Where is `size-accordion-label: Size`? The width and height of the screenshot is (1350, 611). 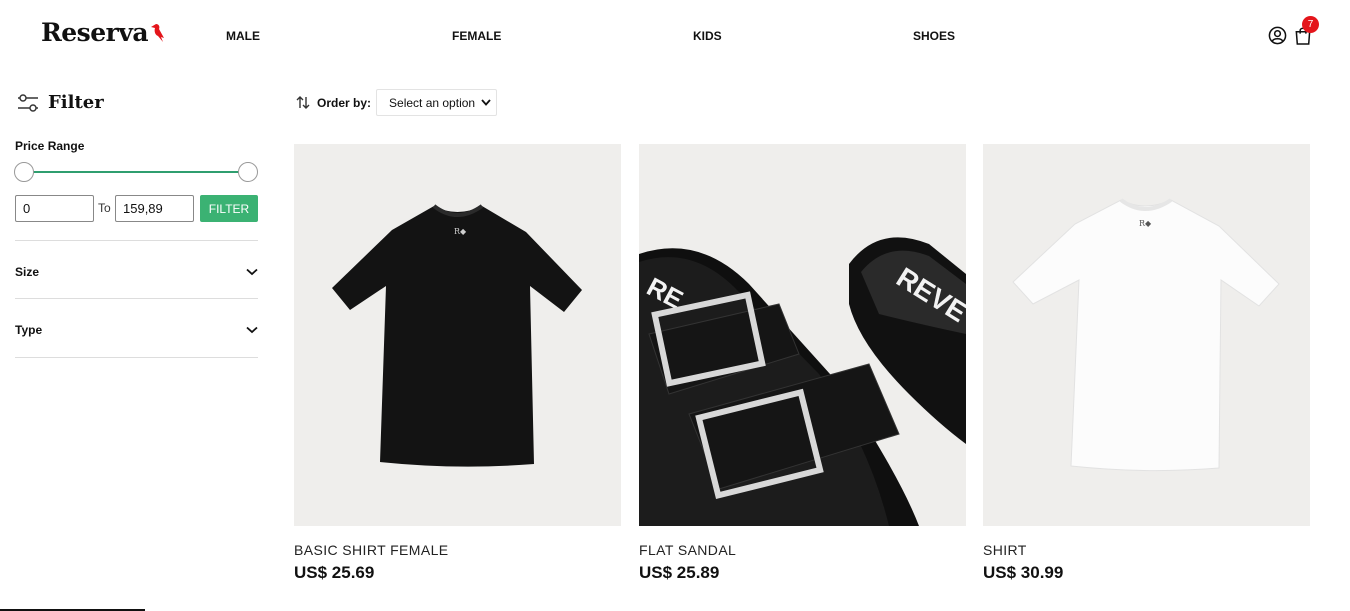
size-accordion-label: Size is located at coordinates (27, 272).